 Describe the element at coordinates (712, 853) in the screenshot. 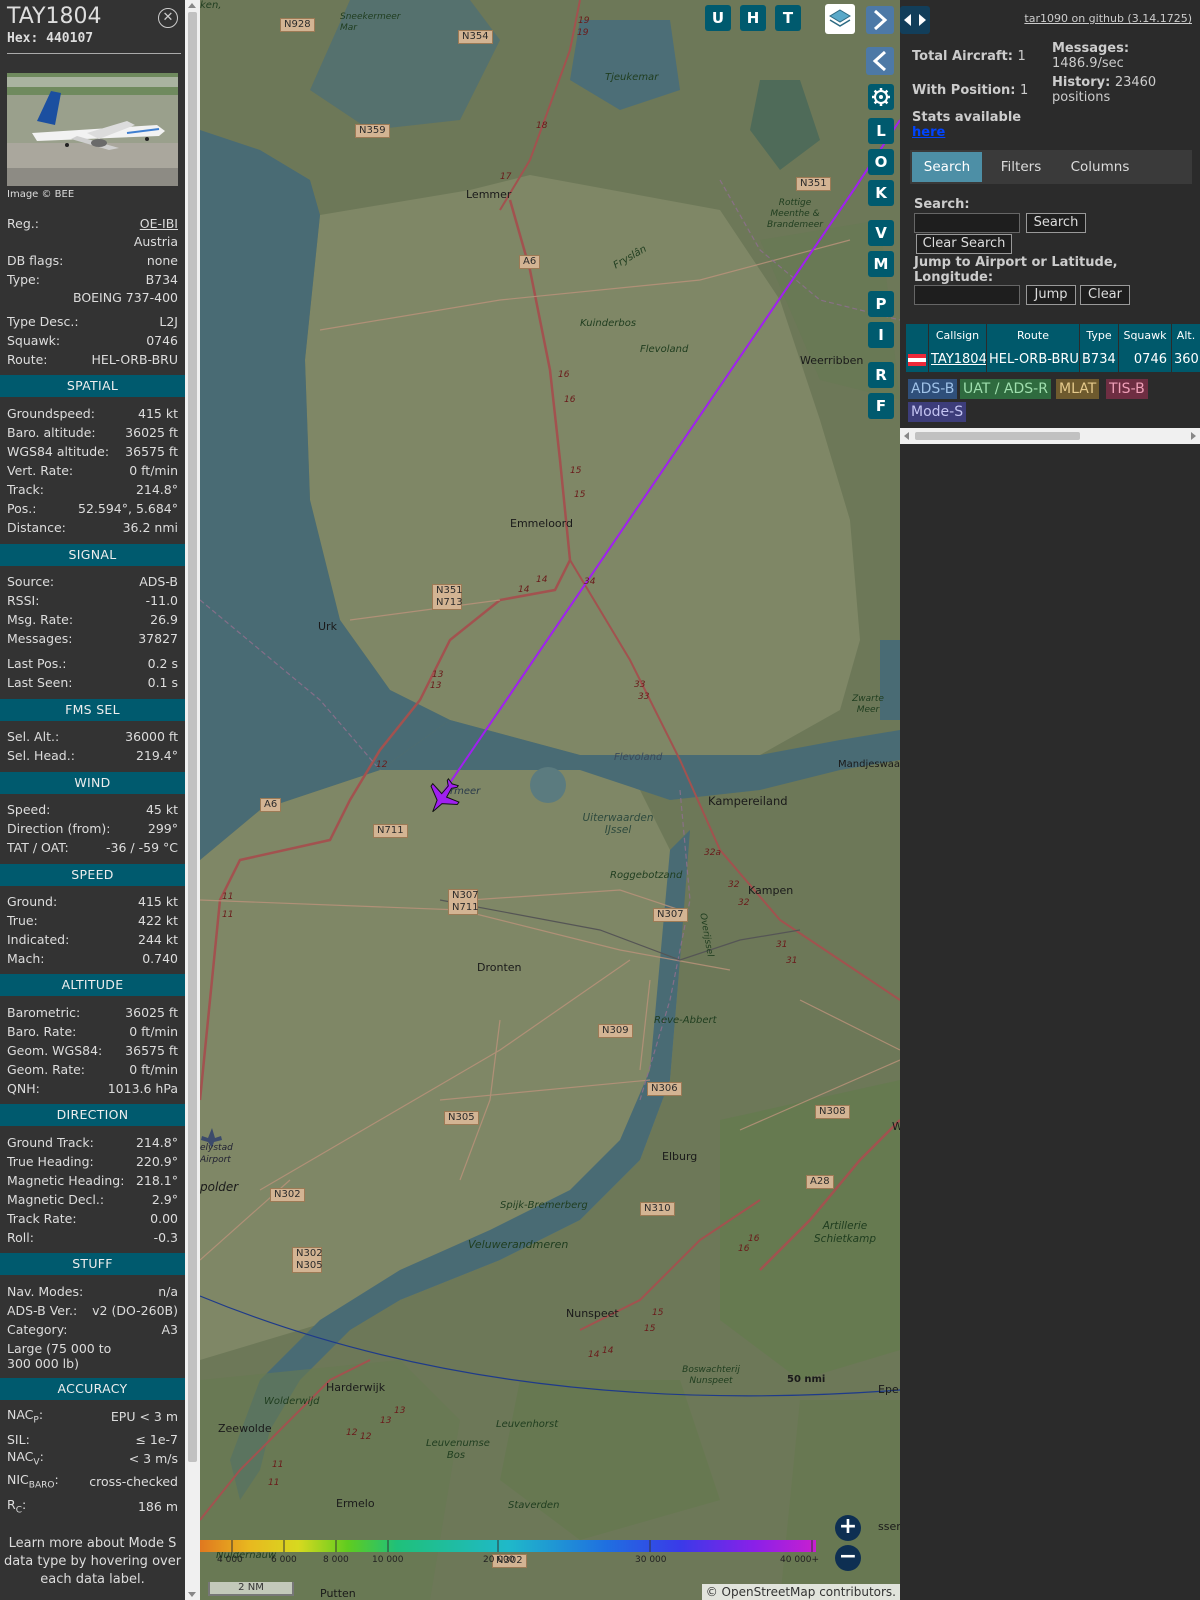

I see `route-number: 32a` at that location.